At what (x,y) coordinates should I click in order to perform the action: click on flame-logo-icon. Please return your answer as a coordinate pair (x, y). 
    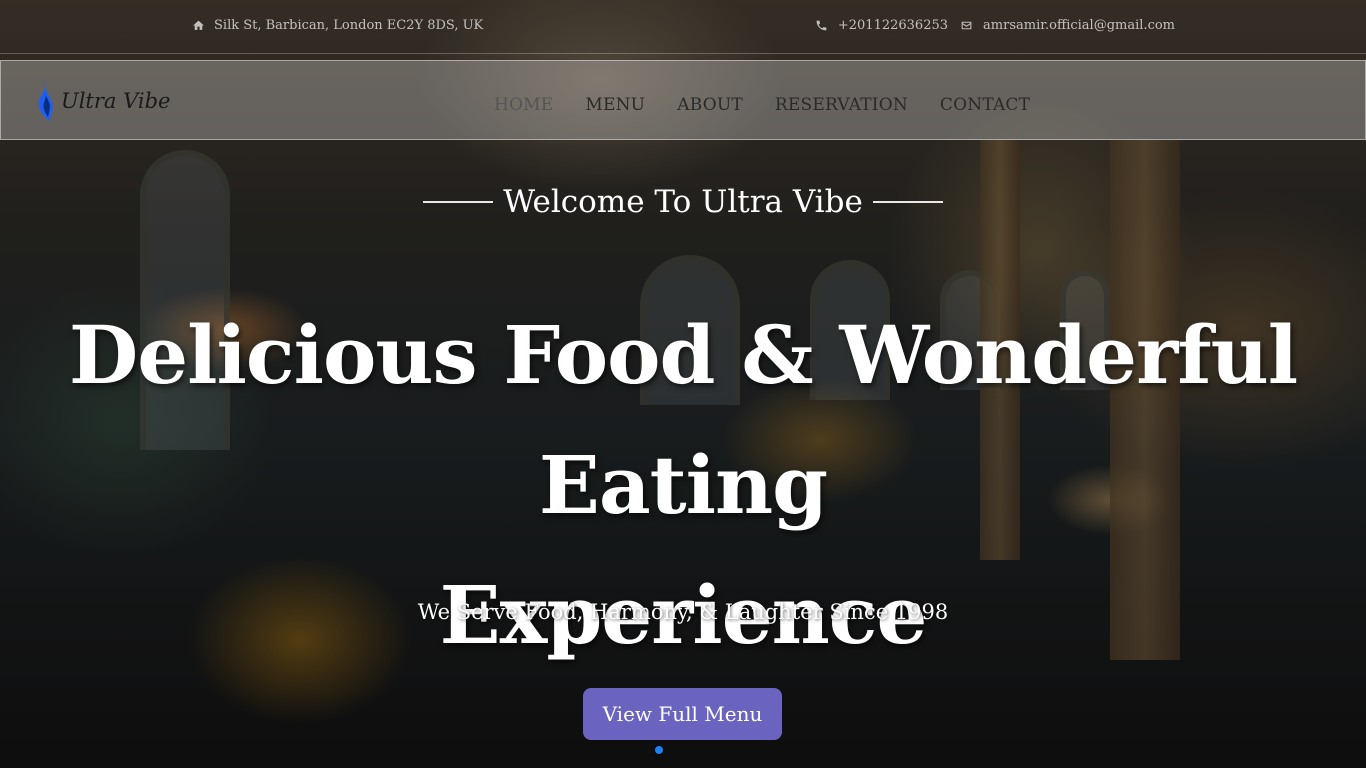
    Looking at the image, I should click on (45, 101).